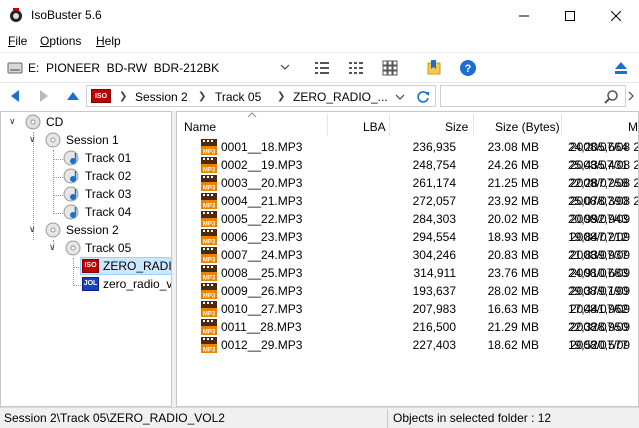  I want to click on cell-size: 28.02 MB, so click(513, 291).